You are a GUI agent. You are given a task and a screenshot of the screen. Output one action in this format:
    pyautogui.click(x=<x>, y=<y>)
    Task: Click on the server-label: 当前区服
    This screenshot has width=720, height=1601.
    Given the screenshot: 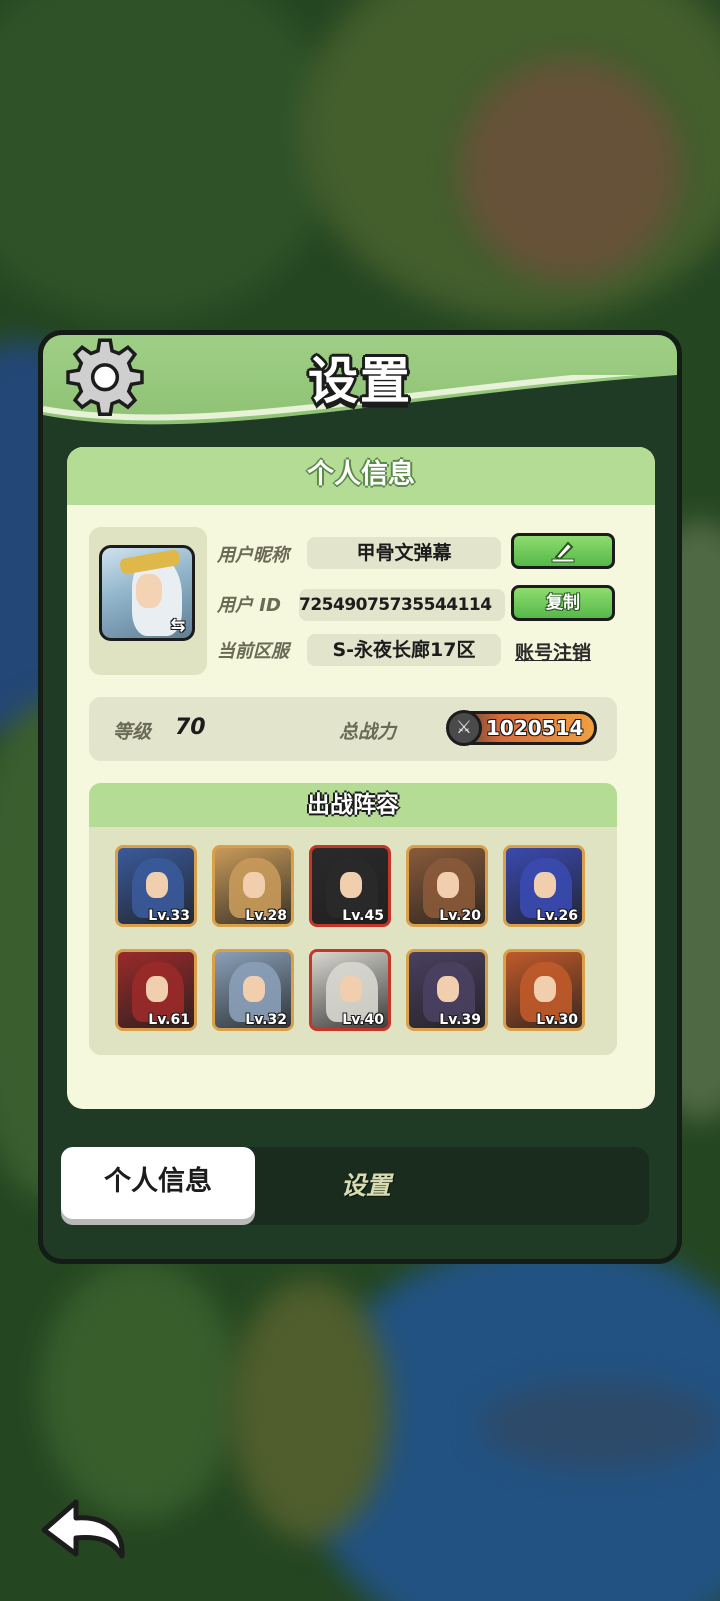 What is the action you would take?
    pyautogui.click(x=253, y=651)
    